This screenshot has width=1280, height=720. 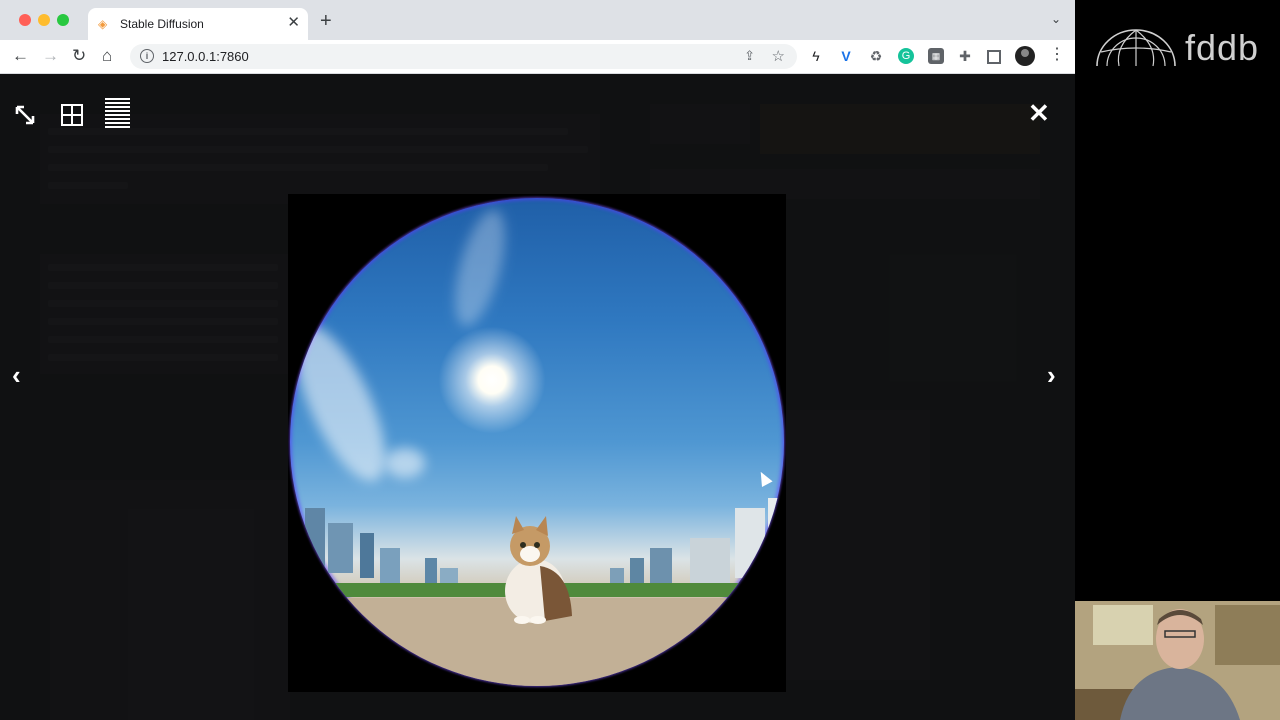 What do you see at coordinates (326, 21) in the screenshot?
I see `new-tab-button: +` at bounding box center [326, 21].